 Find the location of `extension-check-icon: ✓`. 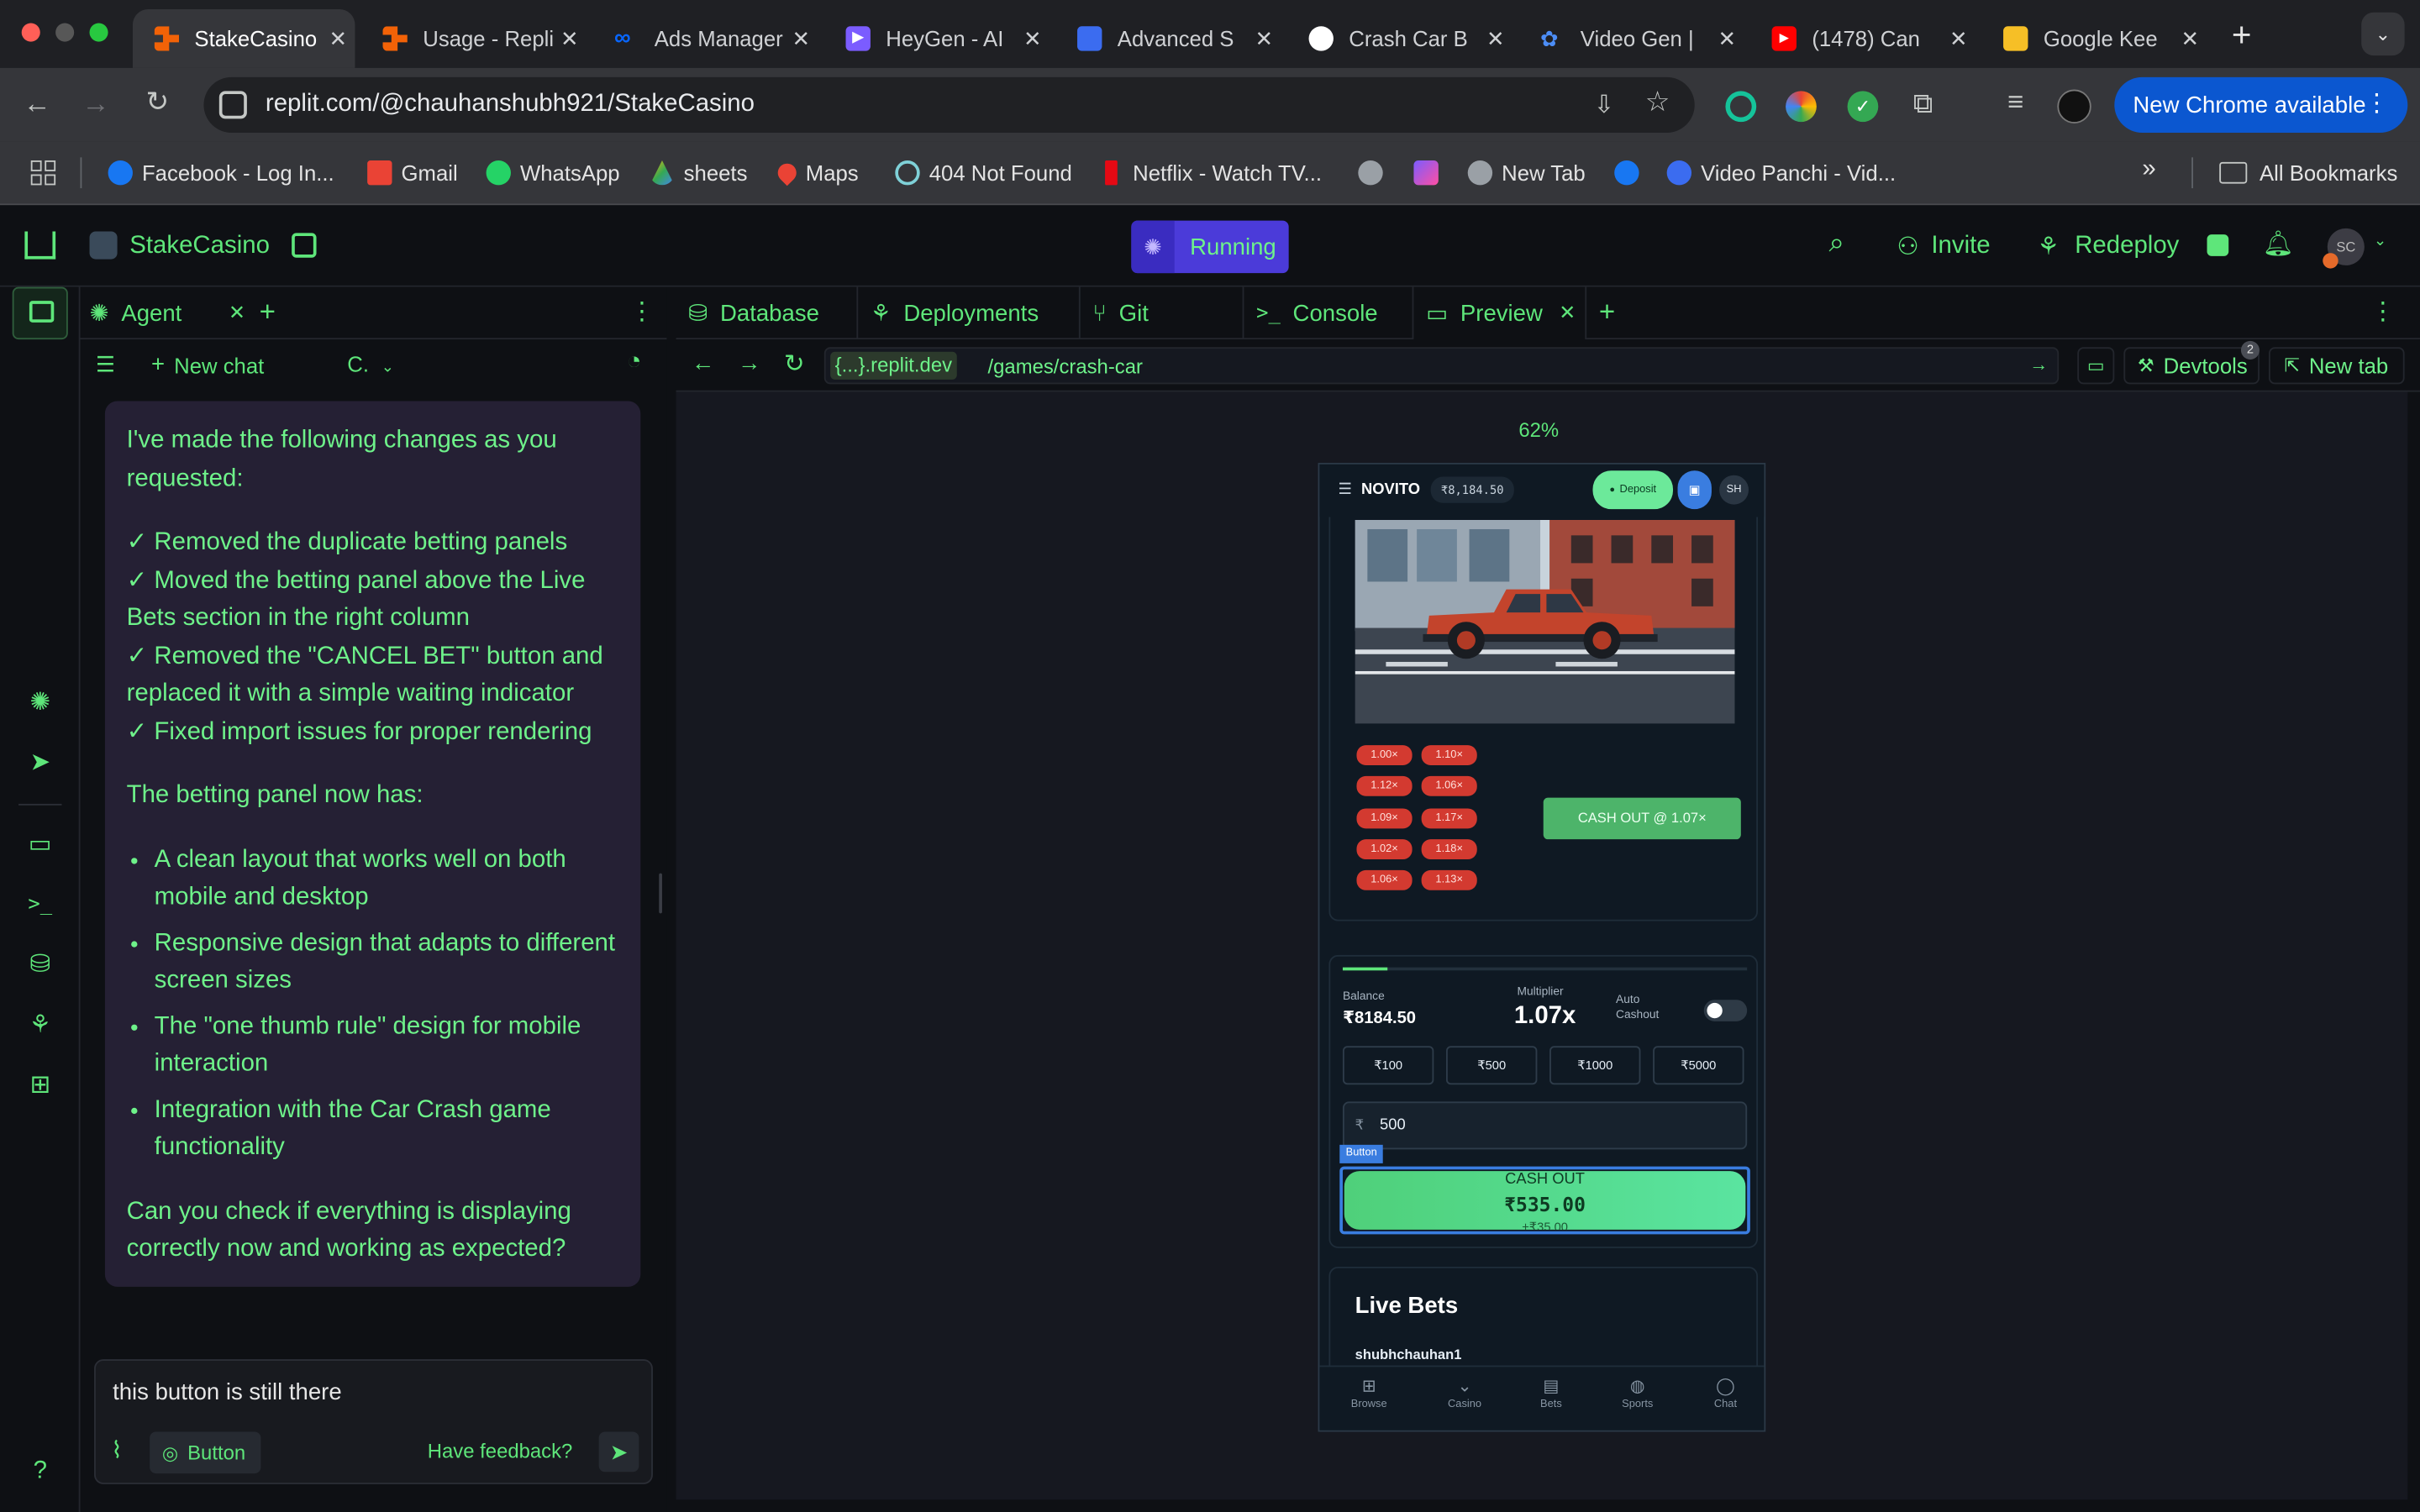

extension-check-icon: ✓ is located at coordinates (1863, 107).